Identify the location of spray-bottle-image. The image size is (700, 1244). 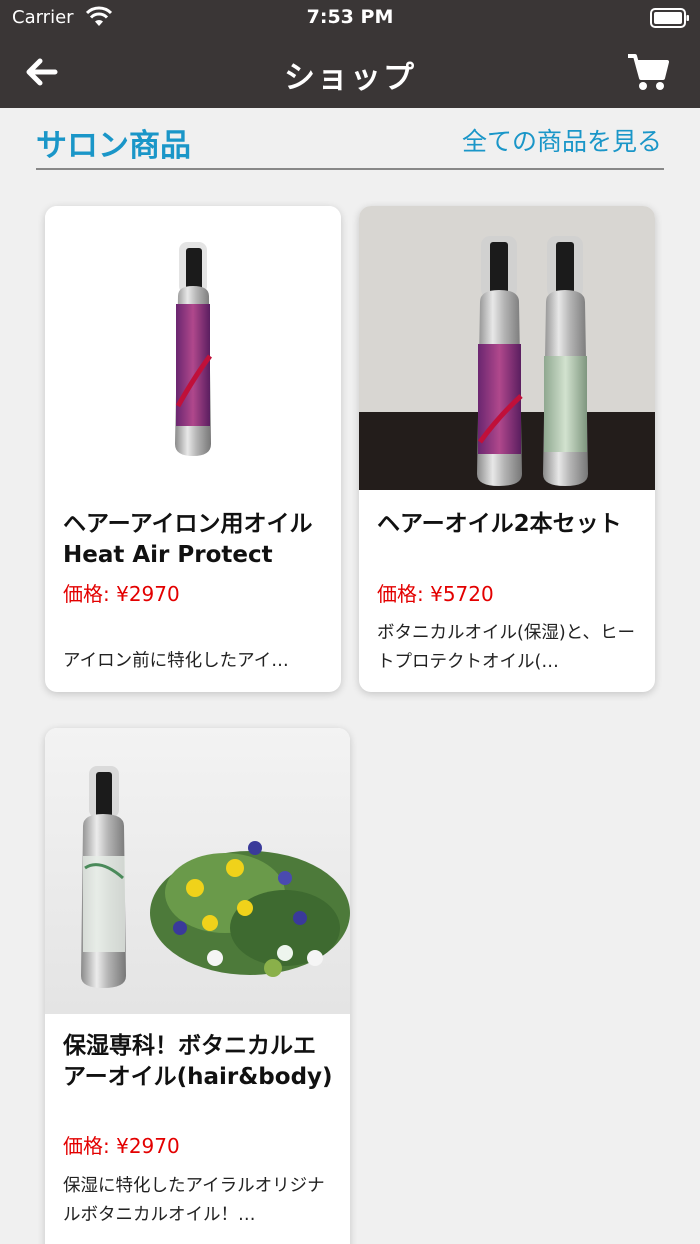
(194, 349).